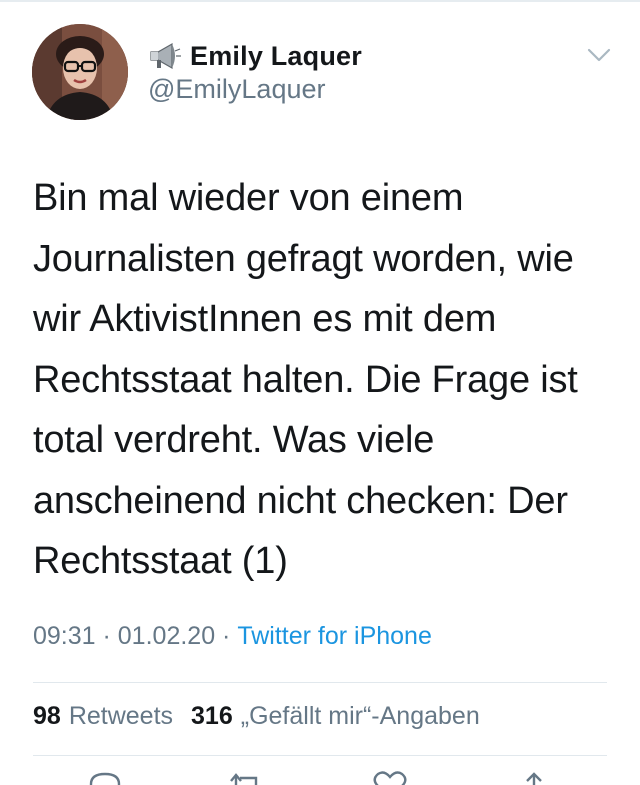 The image size is (640, 785). What do you see at coordinates (246, 777) in the screenshot?
I see `retweet-icon` at bounding box center [246, 777].